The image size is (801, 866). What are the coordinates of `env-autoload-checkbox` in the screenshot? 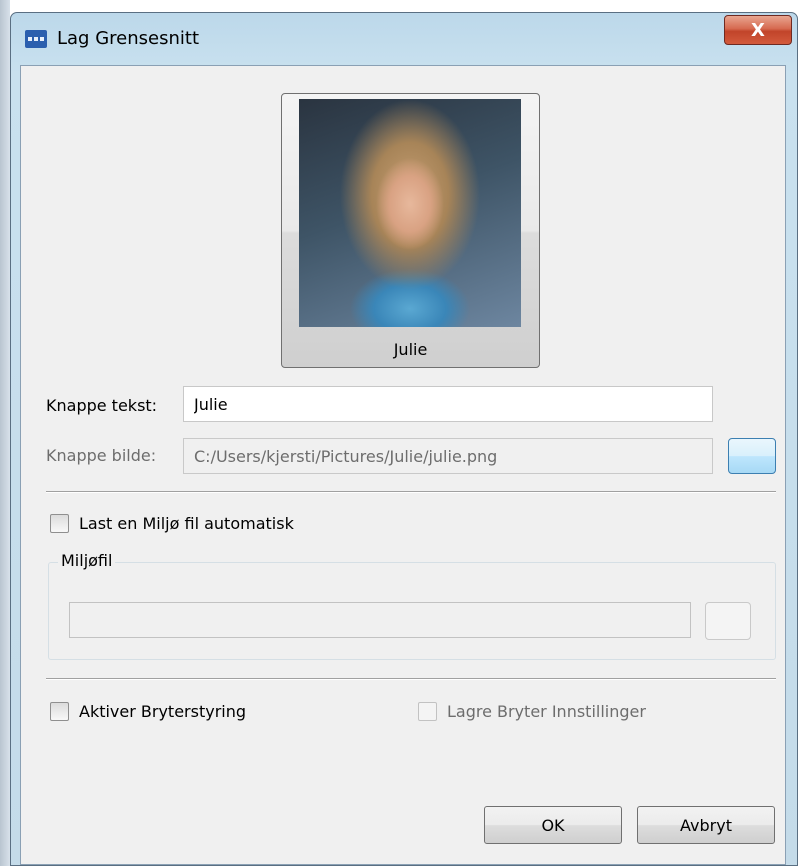 It's located at (59, 523).